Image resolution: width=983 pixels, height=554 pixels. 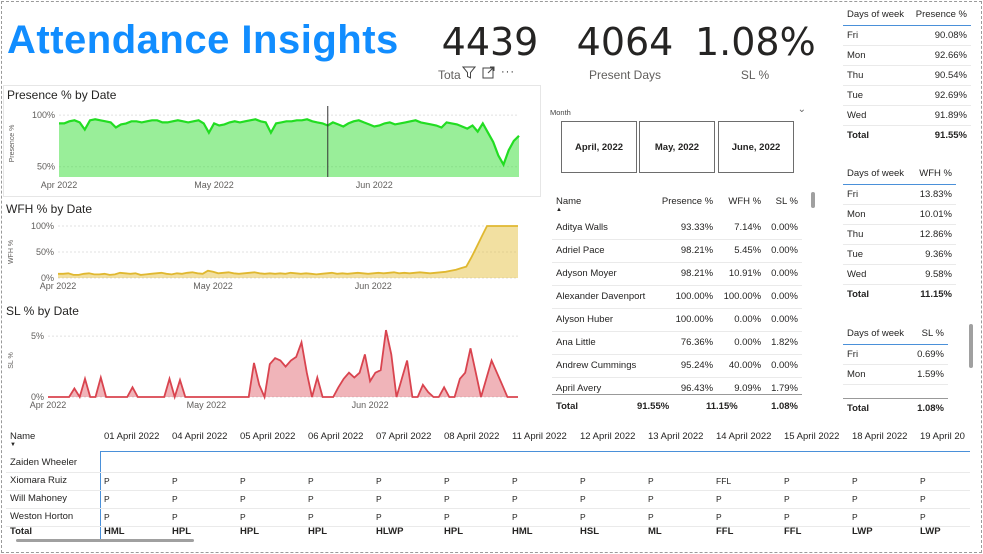 I want to click on dow-presence-header-day: Days of week, so click(x=876, y=15).